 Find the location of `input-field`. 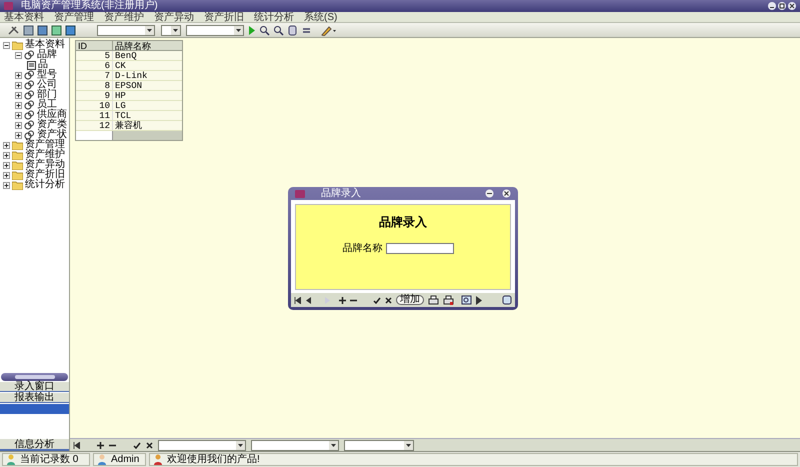

input-field is located at coordinates (420, 248).